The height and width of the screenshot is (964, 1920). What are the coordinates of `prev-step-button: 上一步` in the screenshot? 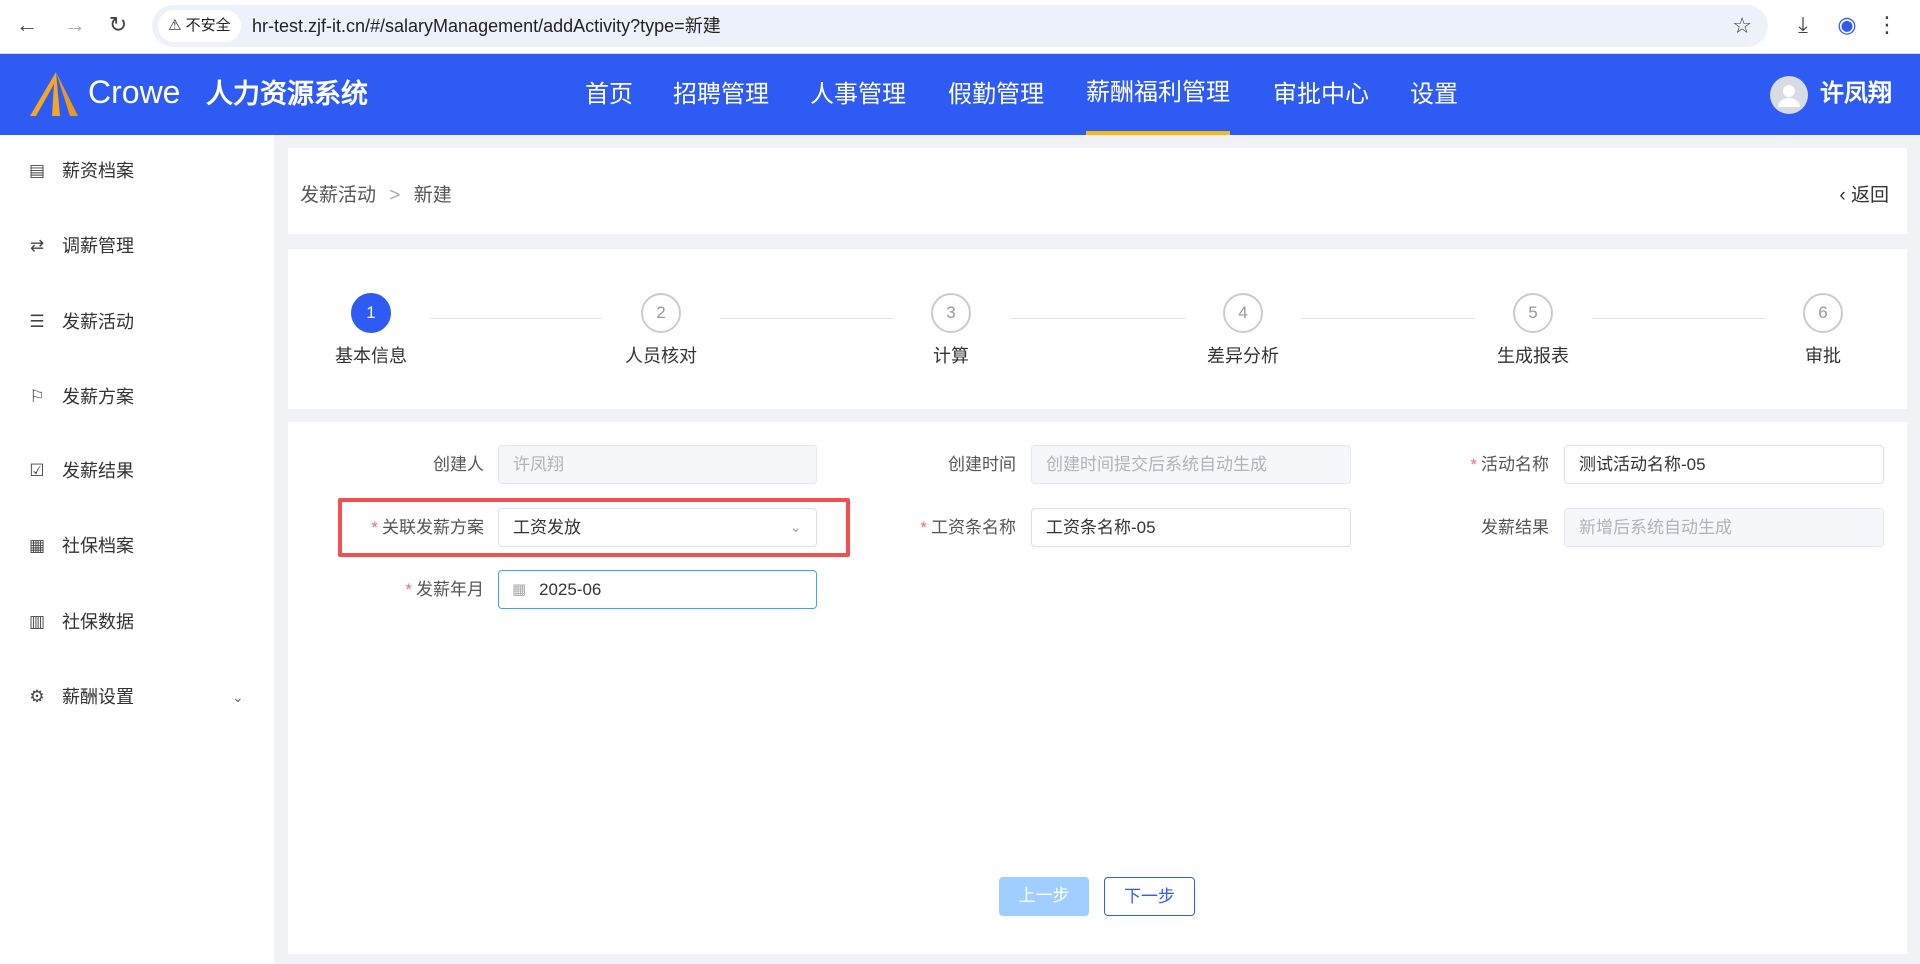 It's located at (1044, 896).